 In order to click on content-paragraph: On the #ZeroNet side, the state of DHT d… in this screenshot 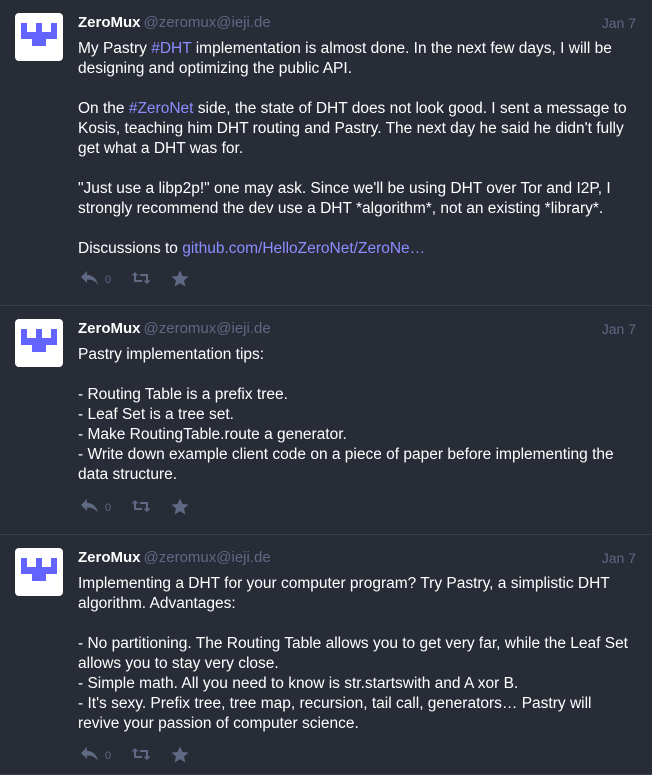, I will do `click(355, 129)`.